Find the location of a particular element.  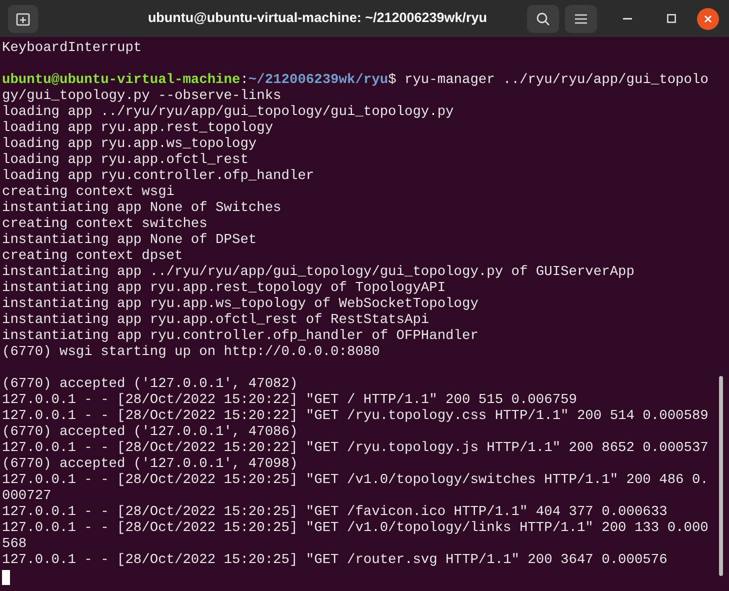

terminal-line: KeyboardInterrupt is located at coordinates (72, 49).